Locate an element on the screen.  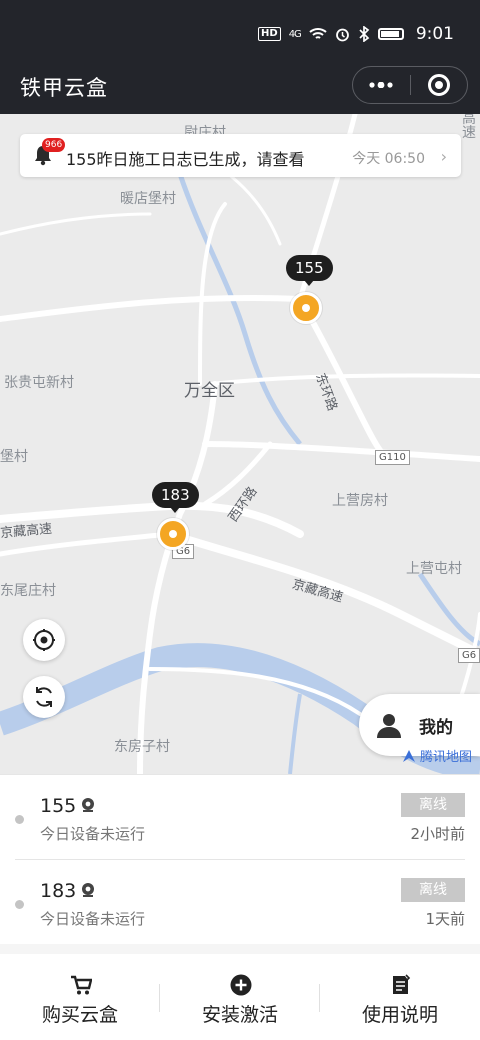
more-options-button is located at coordinates (381, 85).